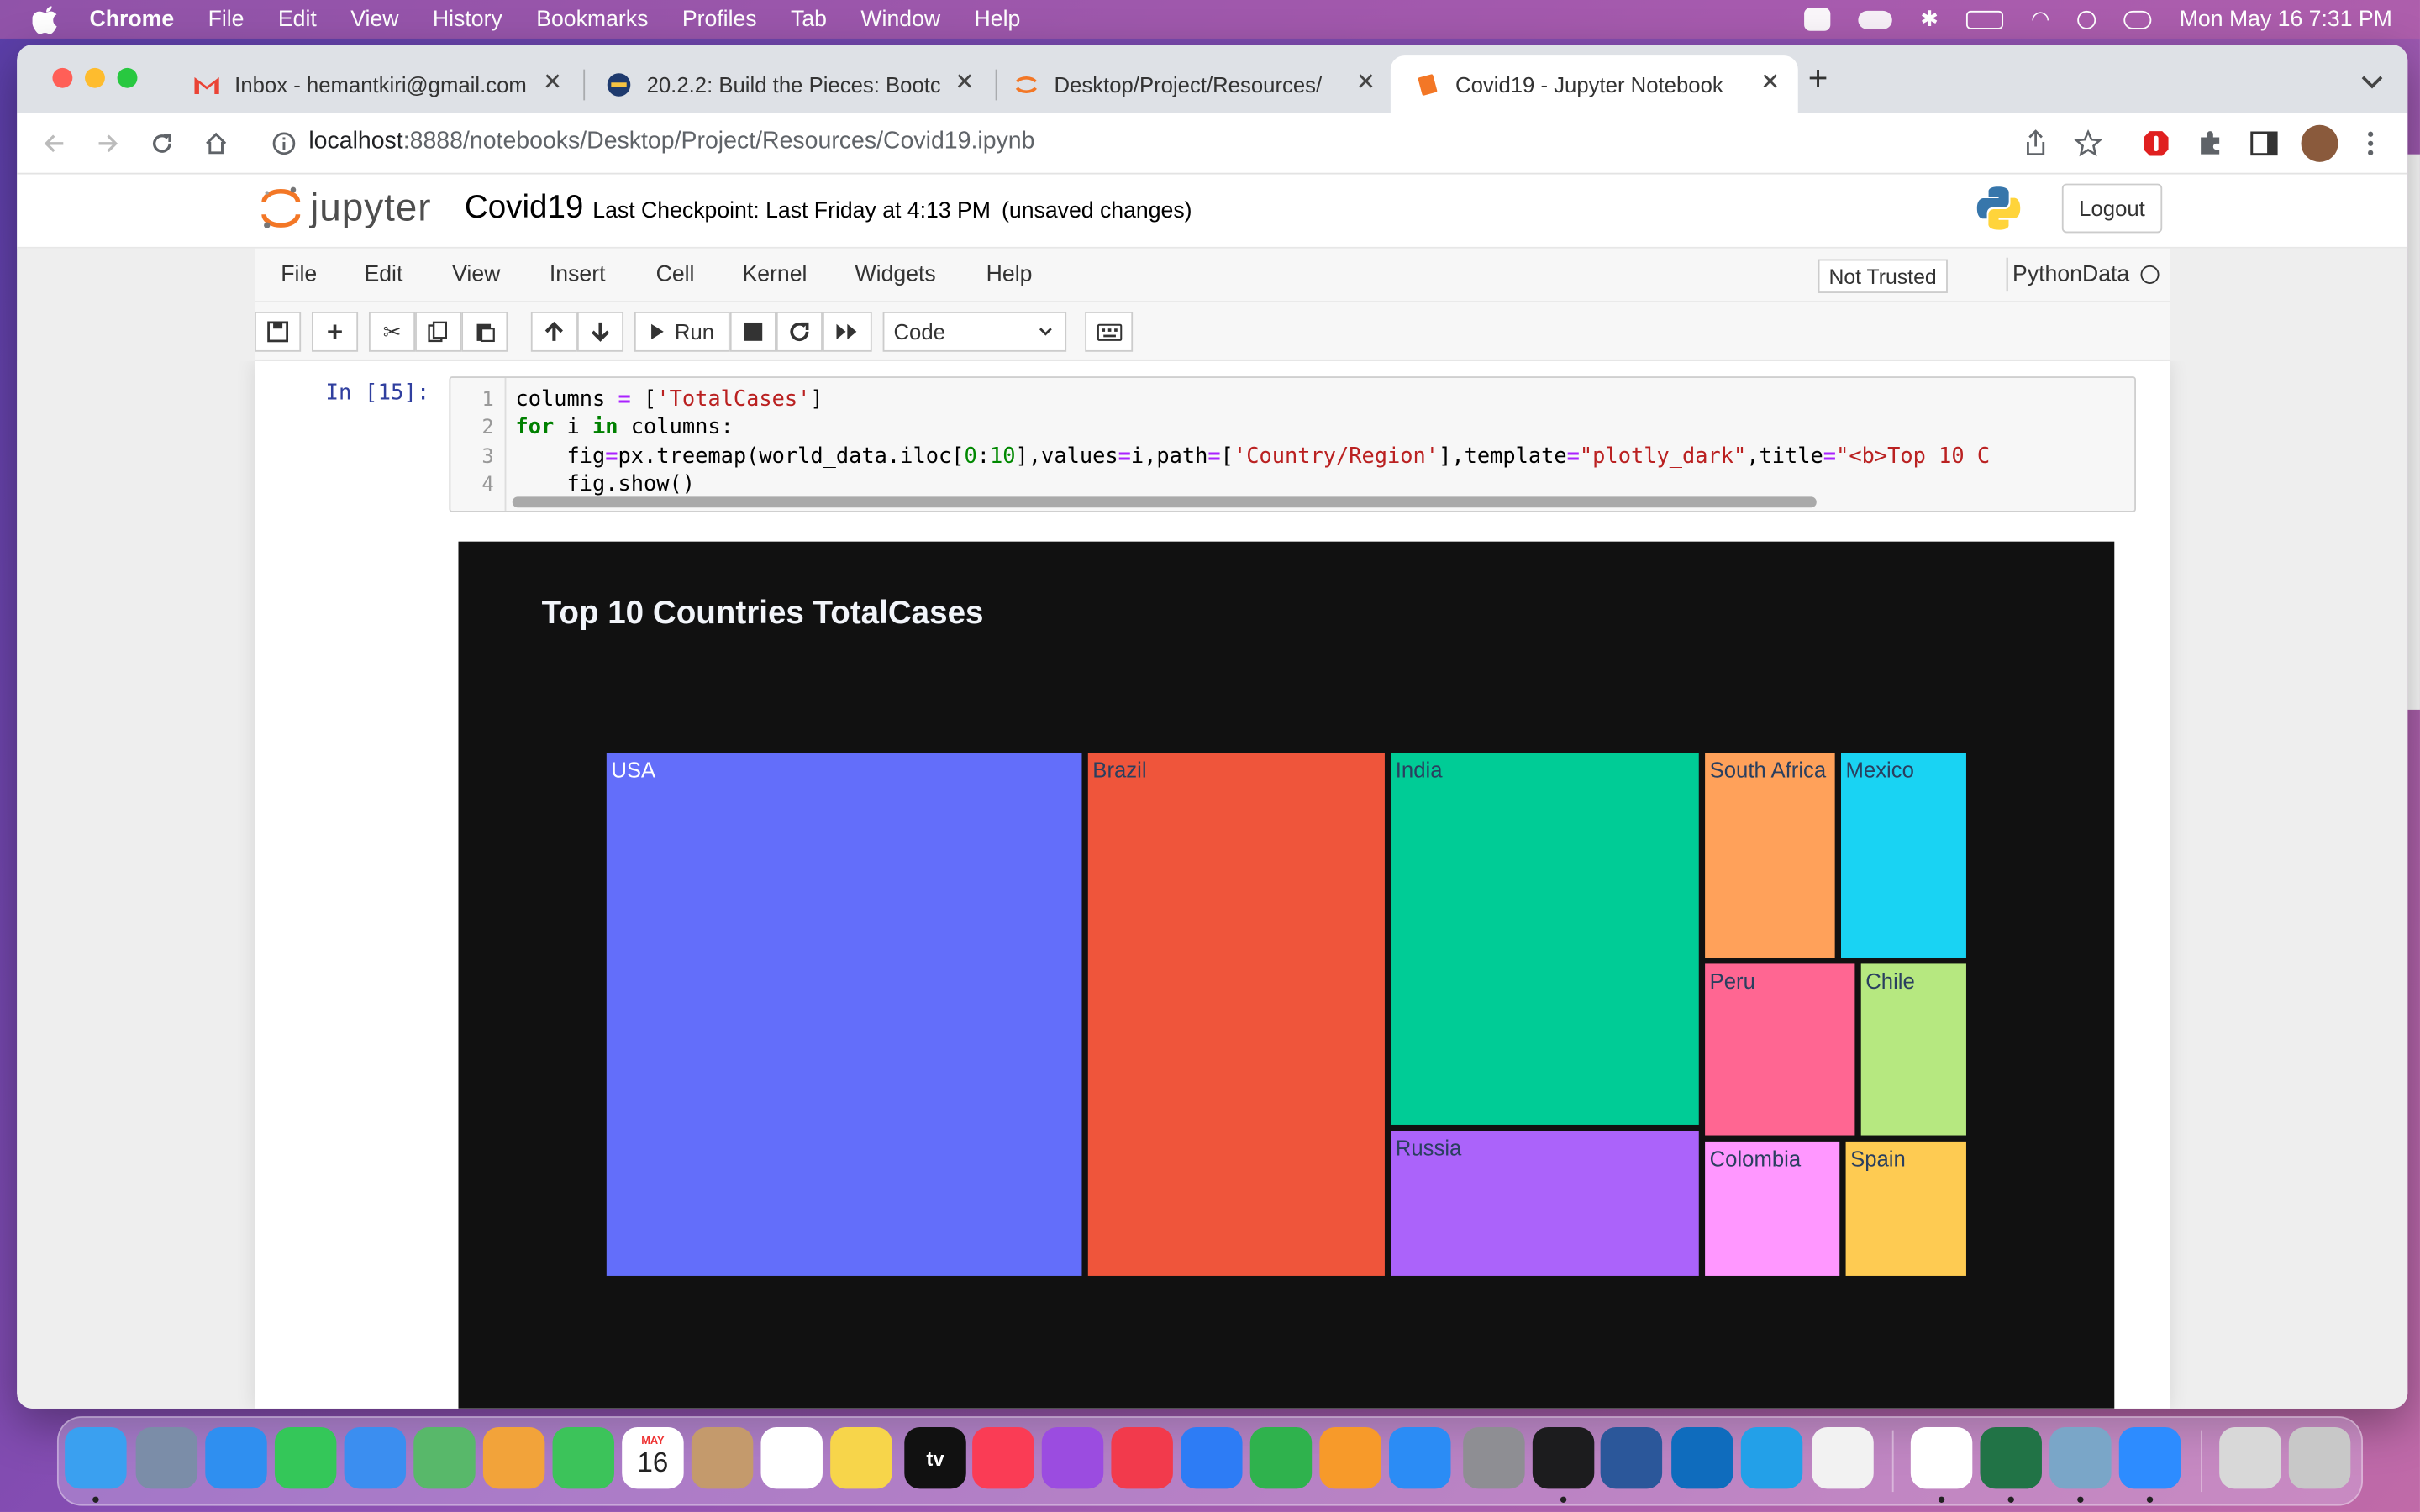 This screenshot has width=2420, height=1512. I want to click on extensions-puzzle-icon, so click(2210, 143).